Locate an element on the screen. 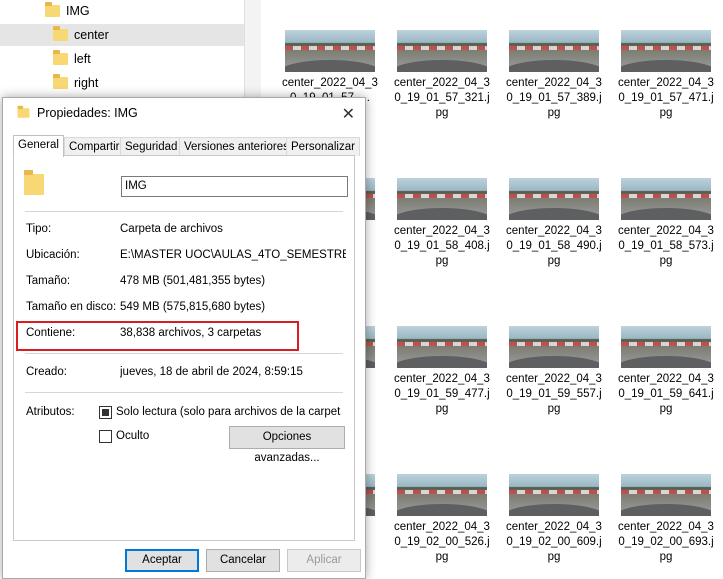 The image size is (723, 579). tree-item-label: right is located at coordinates (86, 83).